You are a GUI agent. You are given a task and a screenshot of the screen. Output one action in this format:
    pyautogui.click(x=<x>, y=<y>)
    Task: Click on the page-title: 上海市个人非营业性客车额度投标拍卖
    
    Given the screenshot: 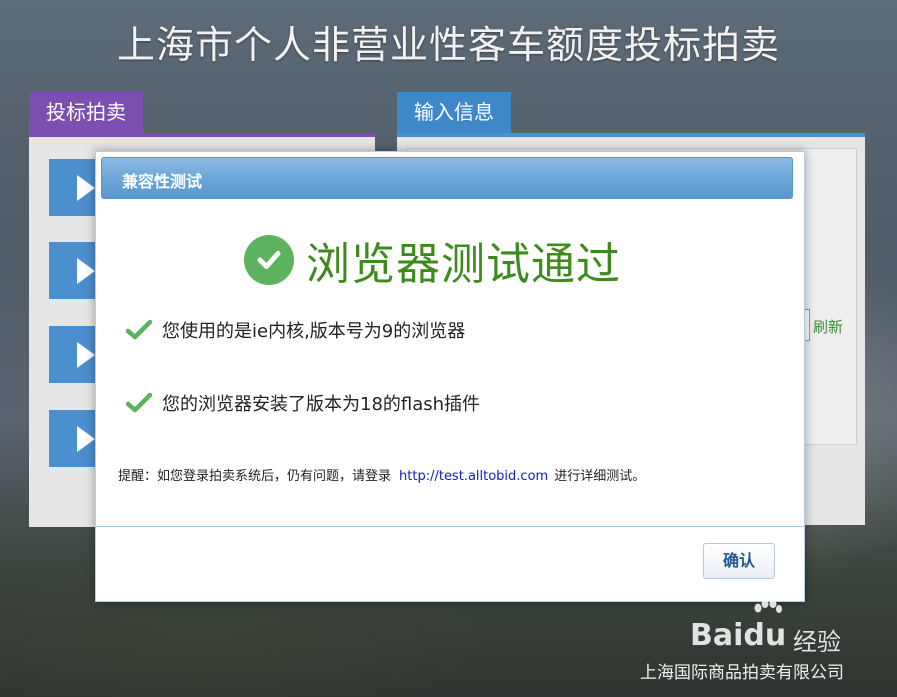 What is the action you would take?
    pyautogui.click(x=448, y=45)
    